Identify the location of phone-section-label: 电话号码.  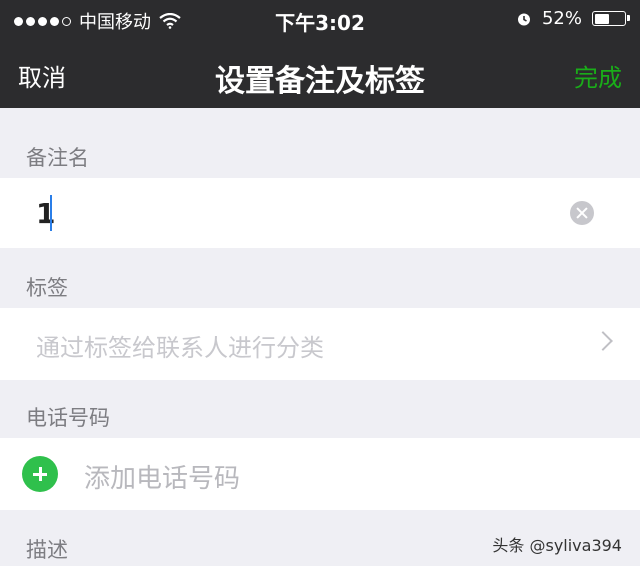
(68, 418).